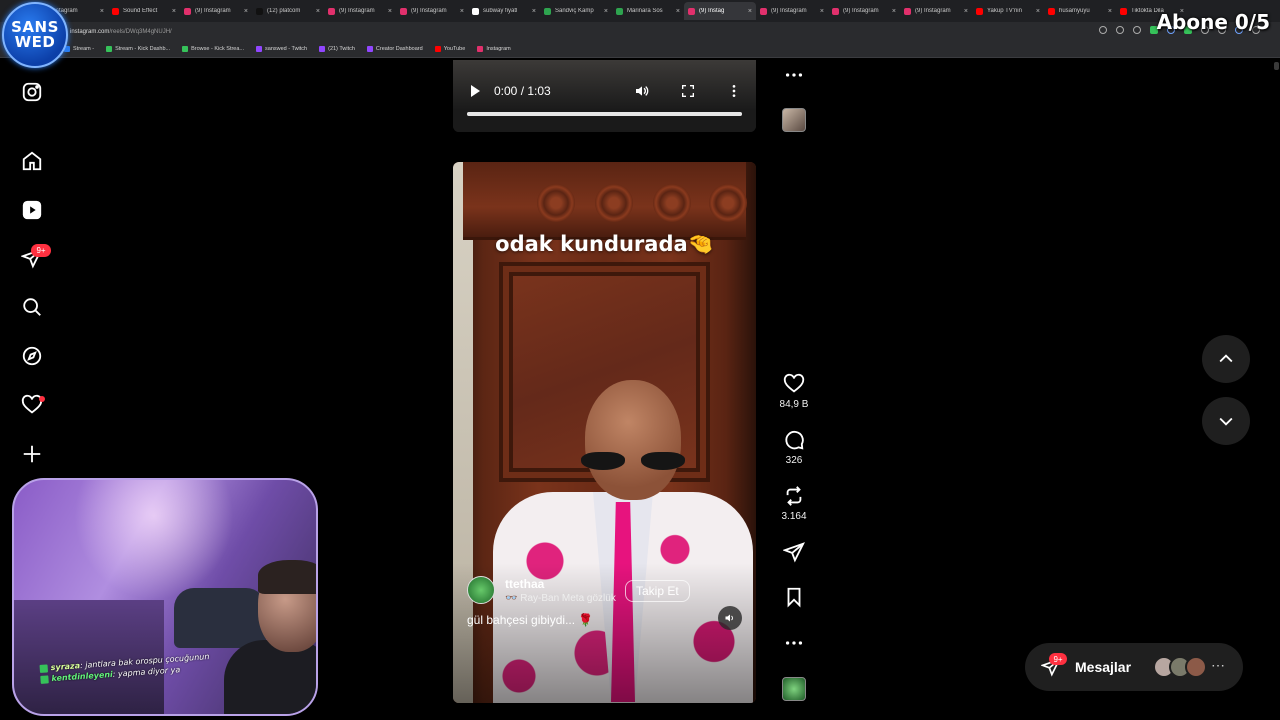  Describe the element at coordinates (84, 49) in the screenshot. I see `bookmark-label: Stream -` at that location.